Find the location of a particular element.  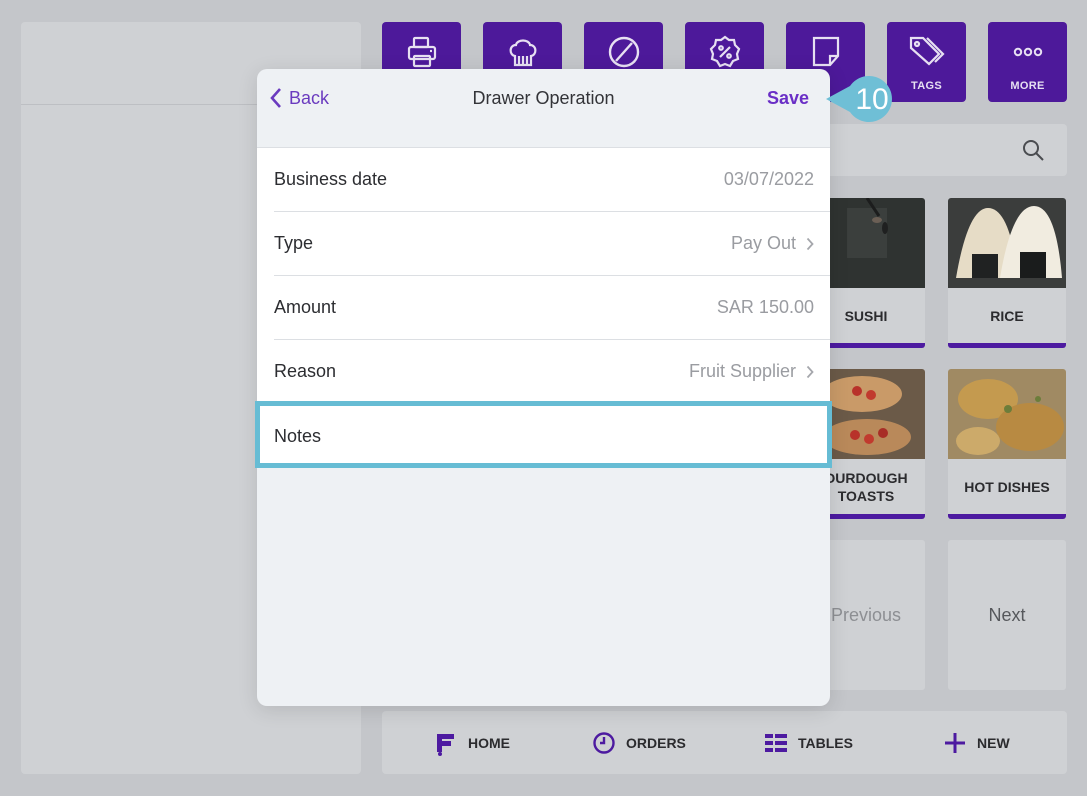

step-badge-number: 10 is located at coordinates (871, 99).